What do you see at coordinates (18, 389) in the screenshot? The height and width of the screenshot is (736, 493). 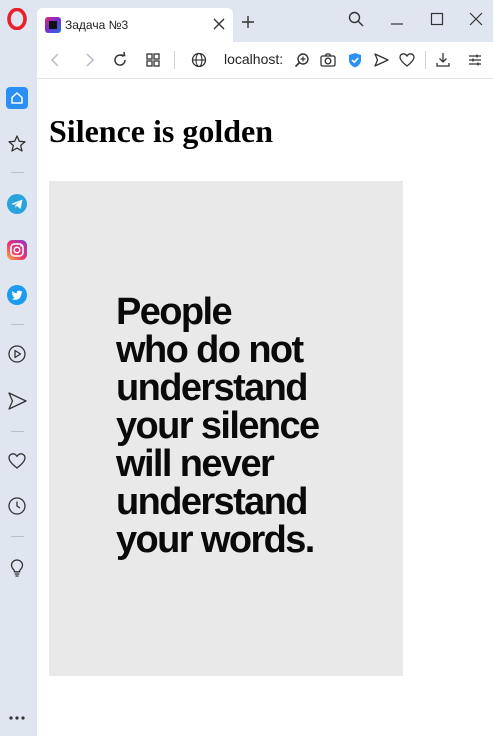 I see `sidebar` at bounding box center [18, 389].